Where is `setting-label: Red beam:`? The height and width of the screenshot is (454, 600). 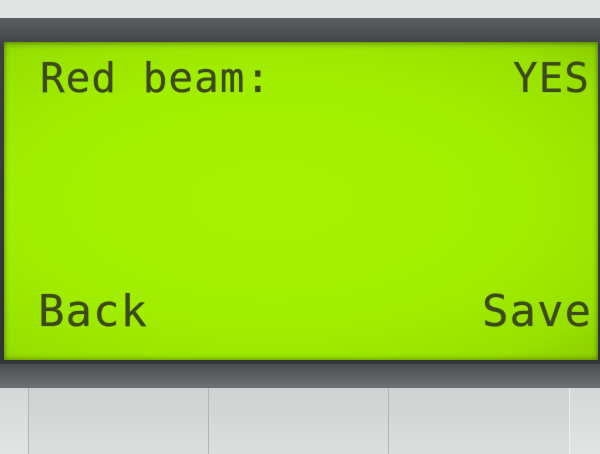 setting-label: Red beam: is located at coordinates (156, 78).